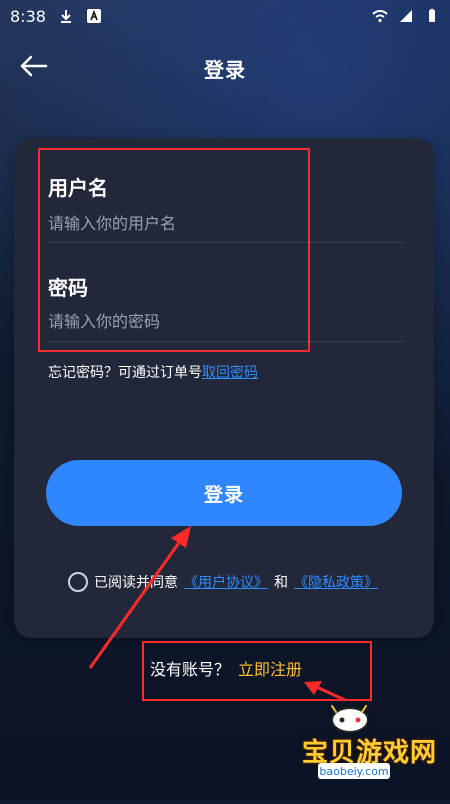 This screenshot has width=450, height=804. Describe the element at coordinates (270, 668) in the screenshot. I see `register-link: 立即注册` at that location.